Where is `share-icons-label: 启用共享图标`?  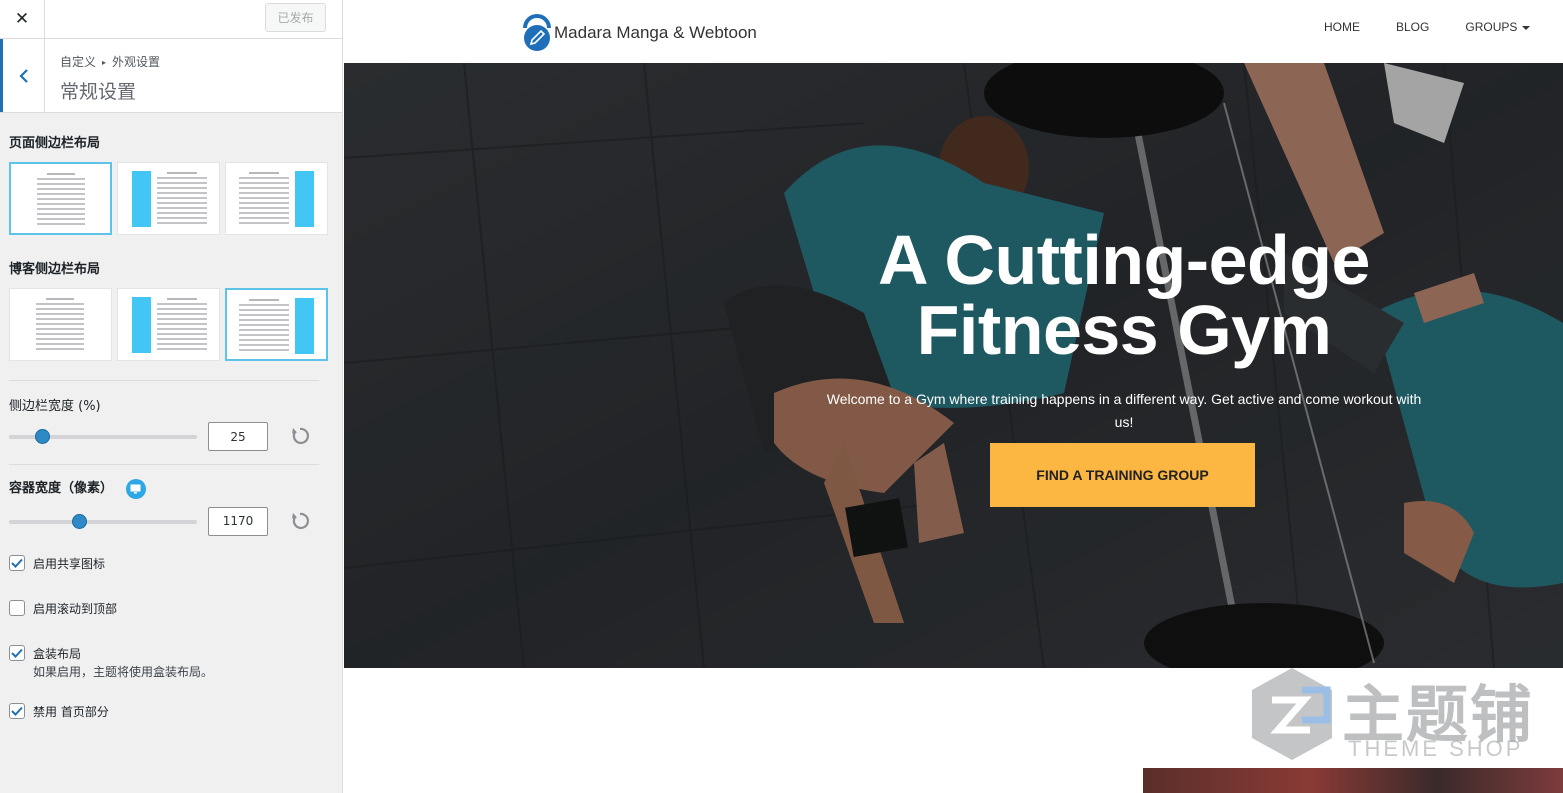 share-icons-label: 启用共享图标 is located at coordinates (69, 563).